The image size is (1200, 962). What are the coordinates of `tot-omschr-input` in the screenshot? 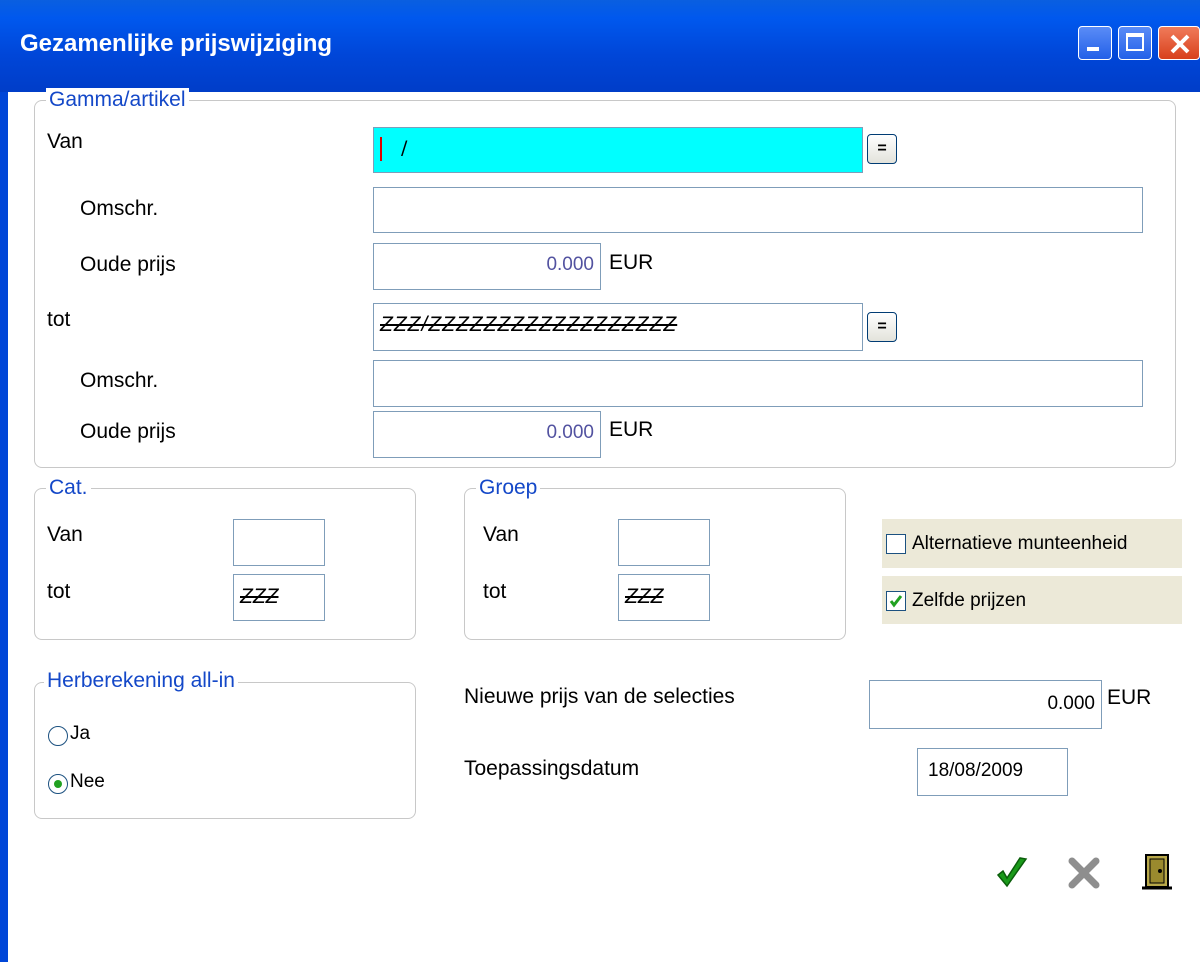 It's located at (758, 383).